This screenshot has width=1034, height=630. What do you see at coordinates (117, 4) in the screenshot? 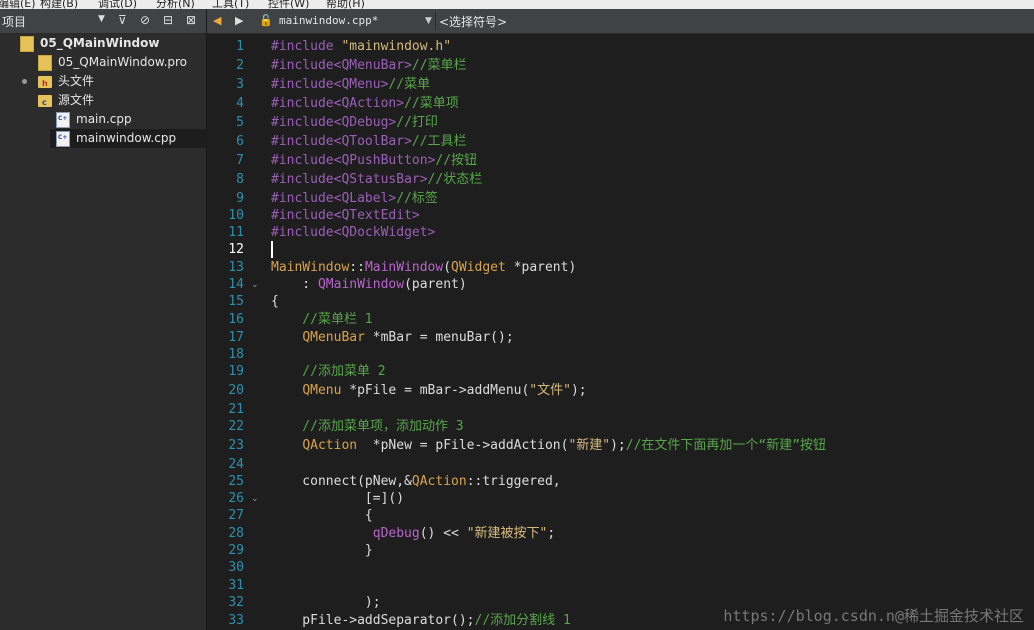
I see `menu-debug: 调试(D)` at bounding box center [117, 4].